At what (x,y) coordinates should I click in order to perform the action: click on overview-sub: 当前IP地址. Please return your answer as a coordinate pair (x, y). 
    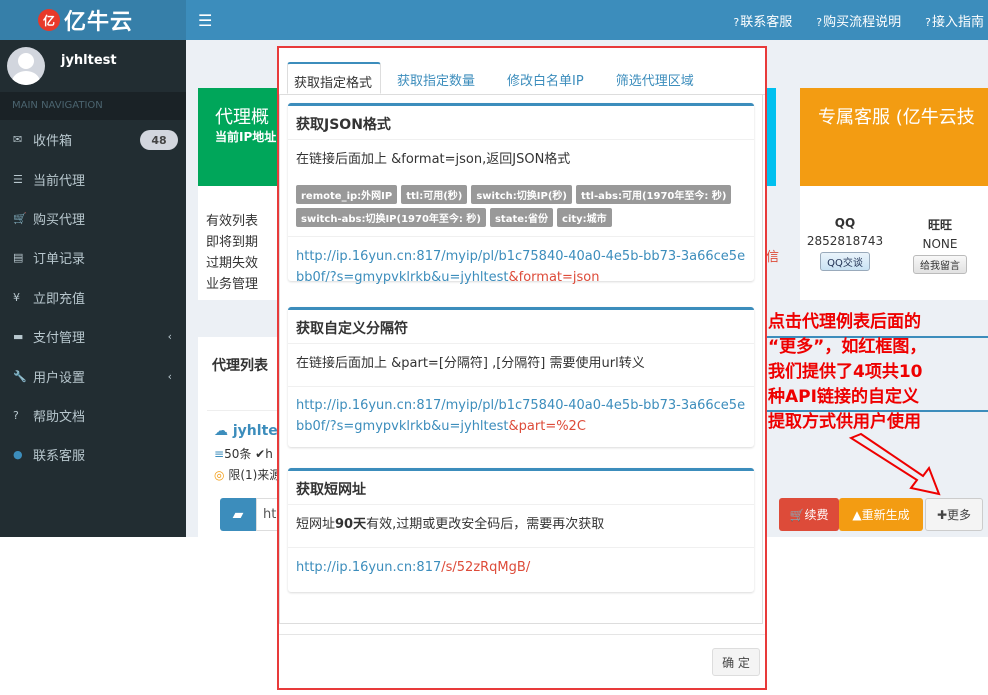
    Looking at the image, I should click on (246, 137).